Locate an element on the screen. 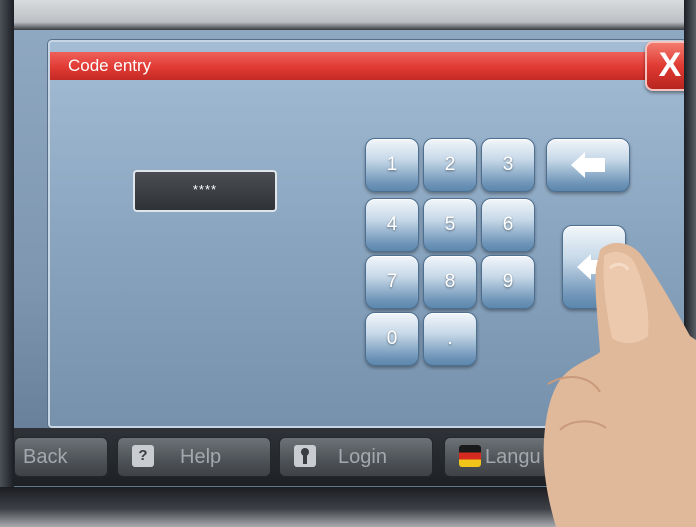 The height and width of the screenshot is (527, 696). device-bottom-bezel is located at coordinates (348, 507).